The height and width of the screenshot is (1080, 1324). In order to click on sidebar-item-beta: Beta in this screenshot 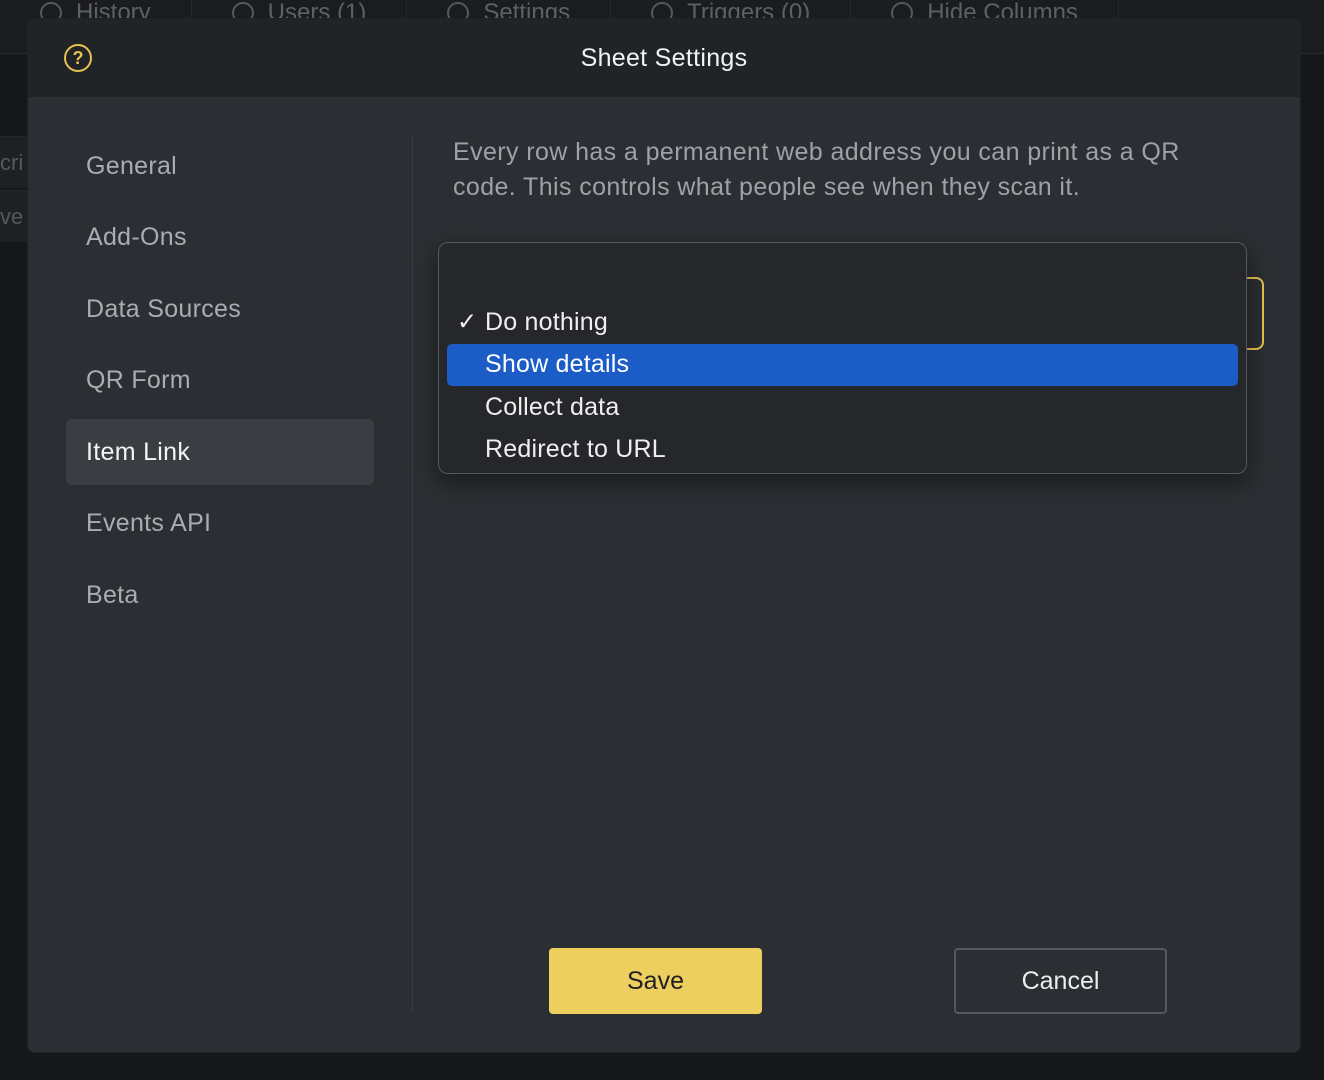, I will do `click(220, 595)`.